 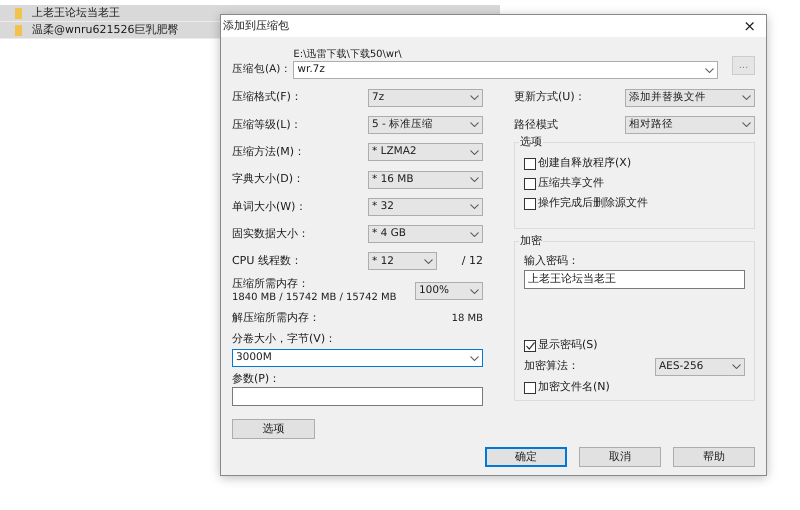 What do you see at coordinates (425, 97) in the screenshot?
I see `dropdown: 7z` at bounding box center [425, 97].